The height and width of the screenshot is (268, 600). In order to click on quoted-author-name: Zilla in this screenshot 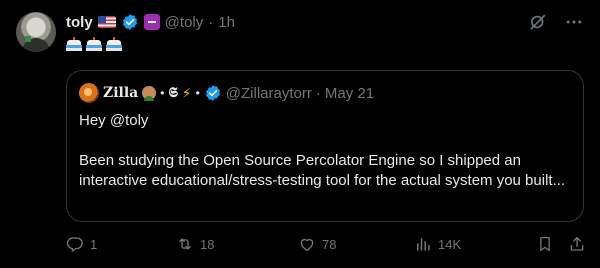, I will do `click(120, 93)`.